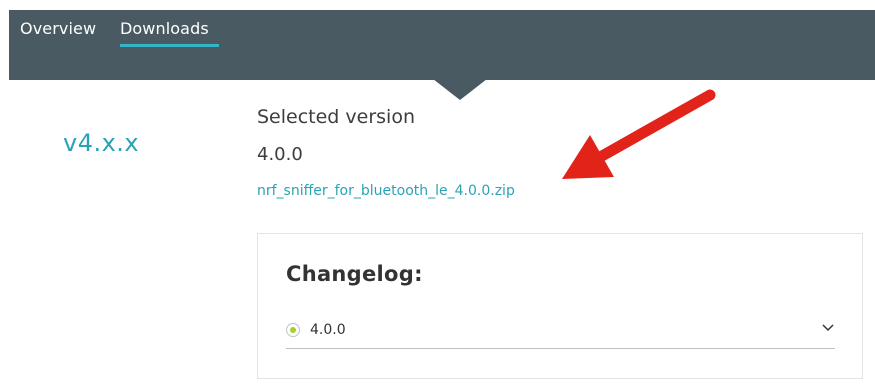 This screenshot has height=388, width=875. What do you see at coordinates (828, 328) in the screenshot?
I see `chevron-down-icon` at bounding box center [828, 328].